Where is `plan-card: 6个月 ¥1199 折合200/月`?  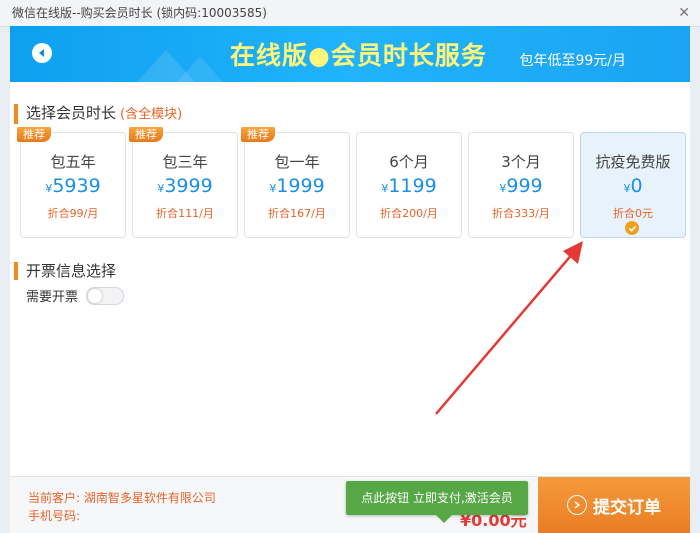
plan-card: 6个月 ¥1199 折合200/月 is located at coordinates (409, 185).